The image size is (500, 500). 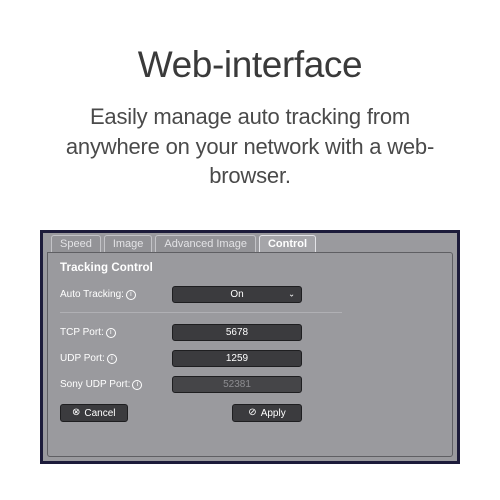 I want to click on sony-udp-port-label-group: Sony UDP Port: i, so click(x=116, y=384).